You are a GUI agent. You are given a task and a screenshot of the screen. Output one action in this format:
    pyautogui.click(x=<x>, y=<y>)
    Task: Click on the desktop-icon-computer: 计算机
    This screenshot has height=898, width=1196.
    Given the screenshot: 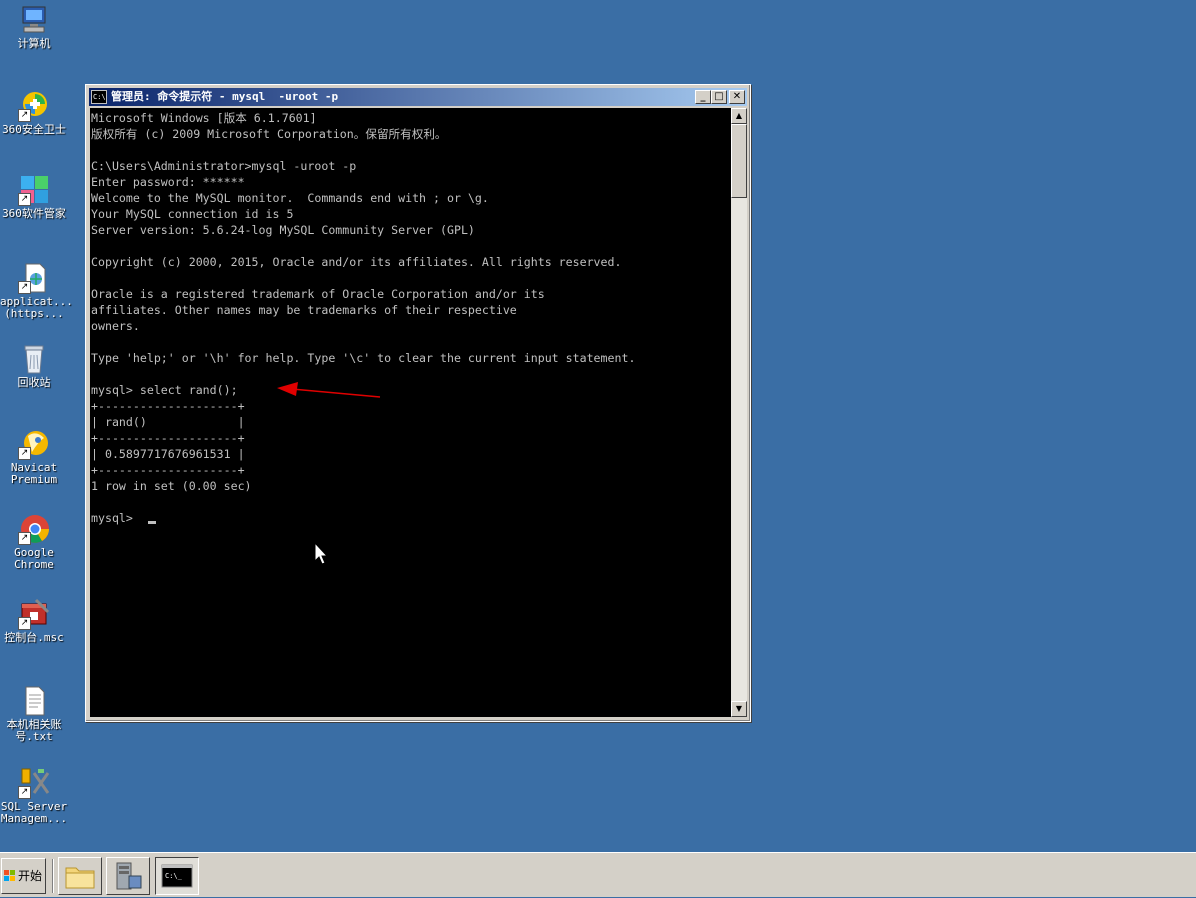 What is the action you would take?
    pyautogui.click(x=34, y=27)
    